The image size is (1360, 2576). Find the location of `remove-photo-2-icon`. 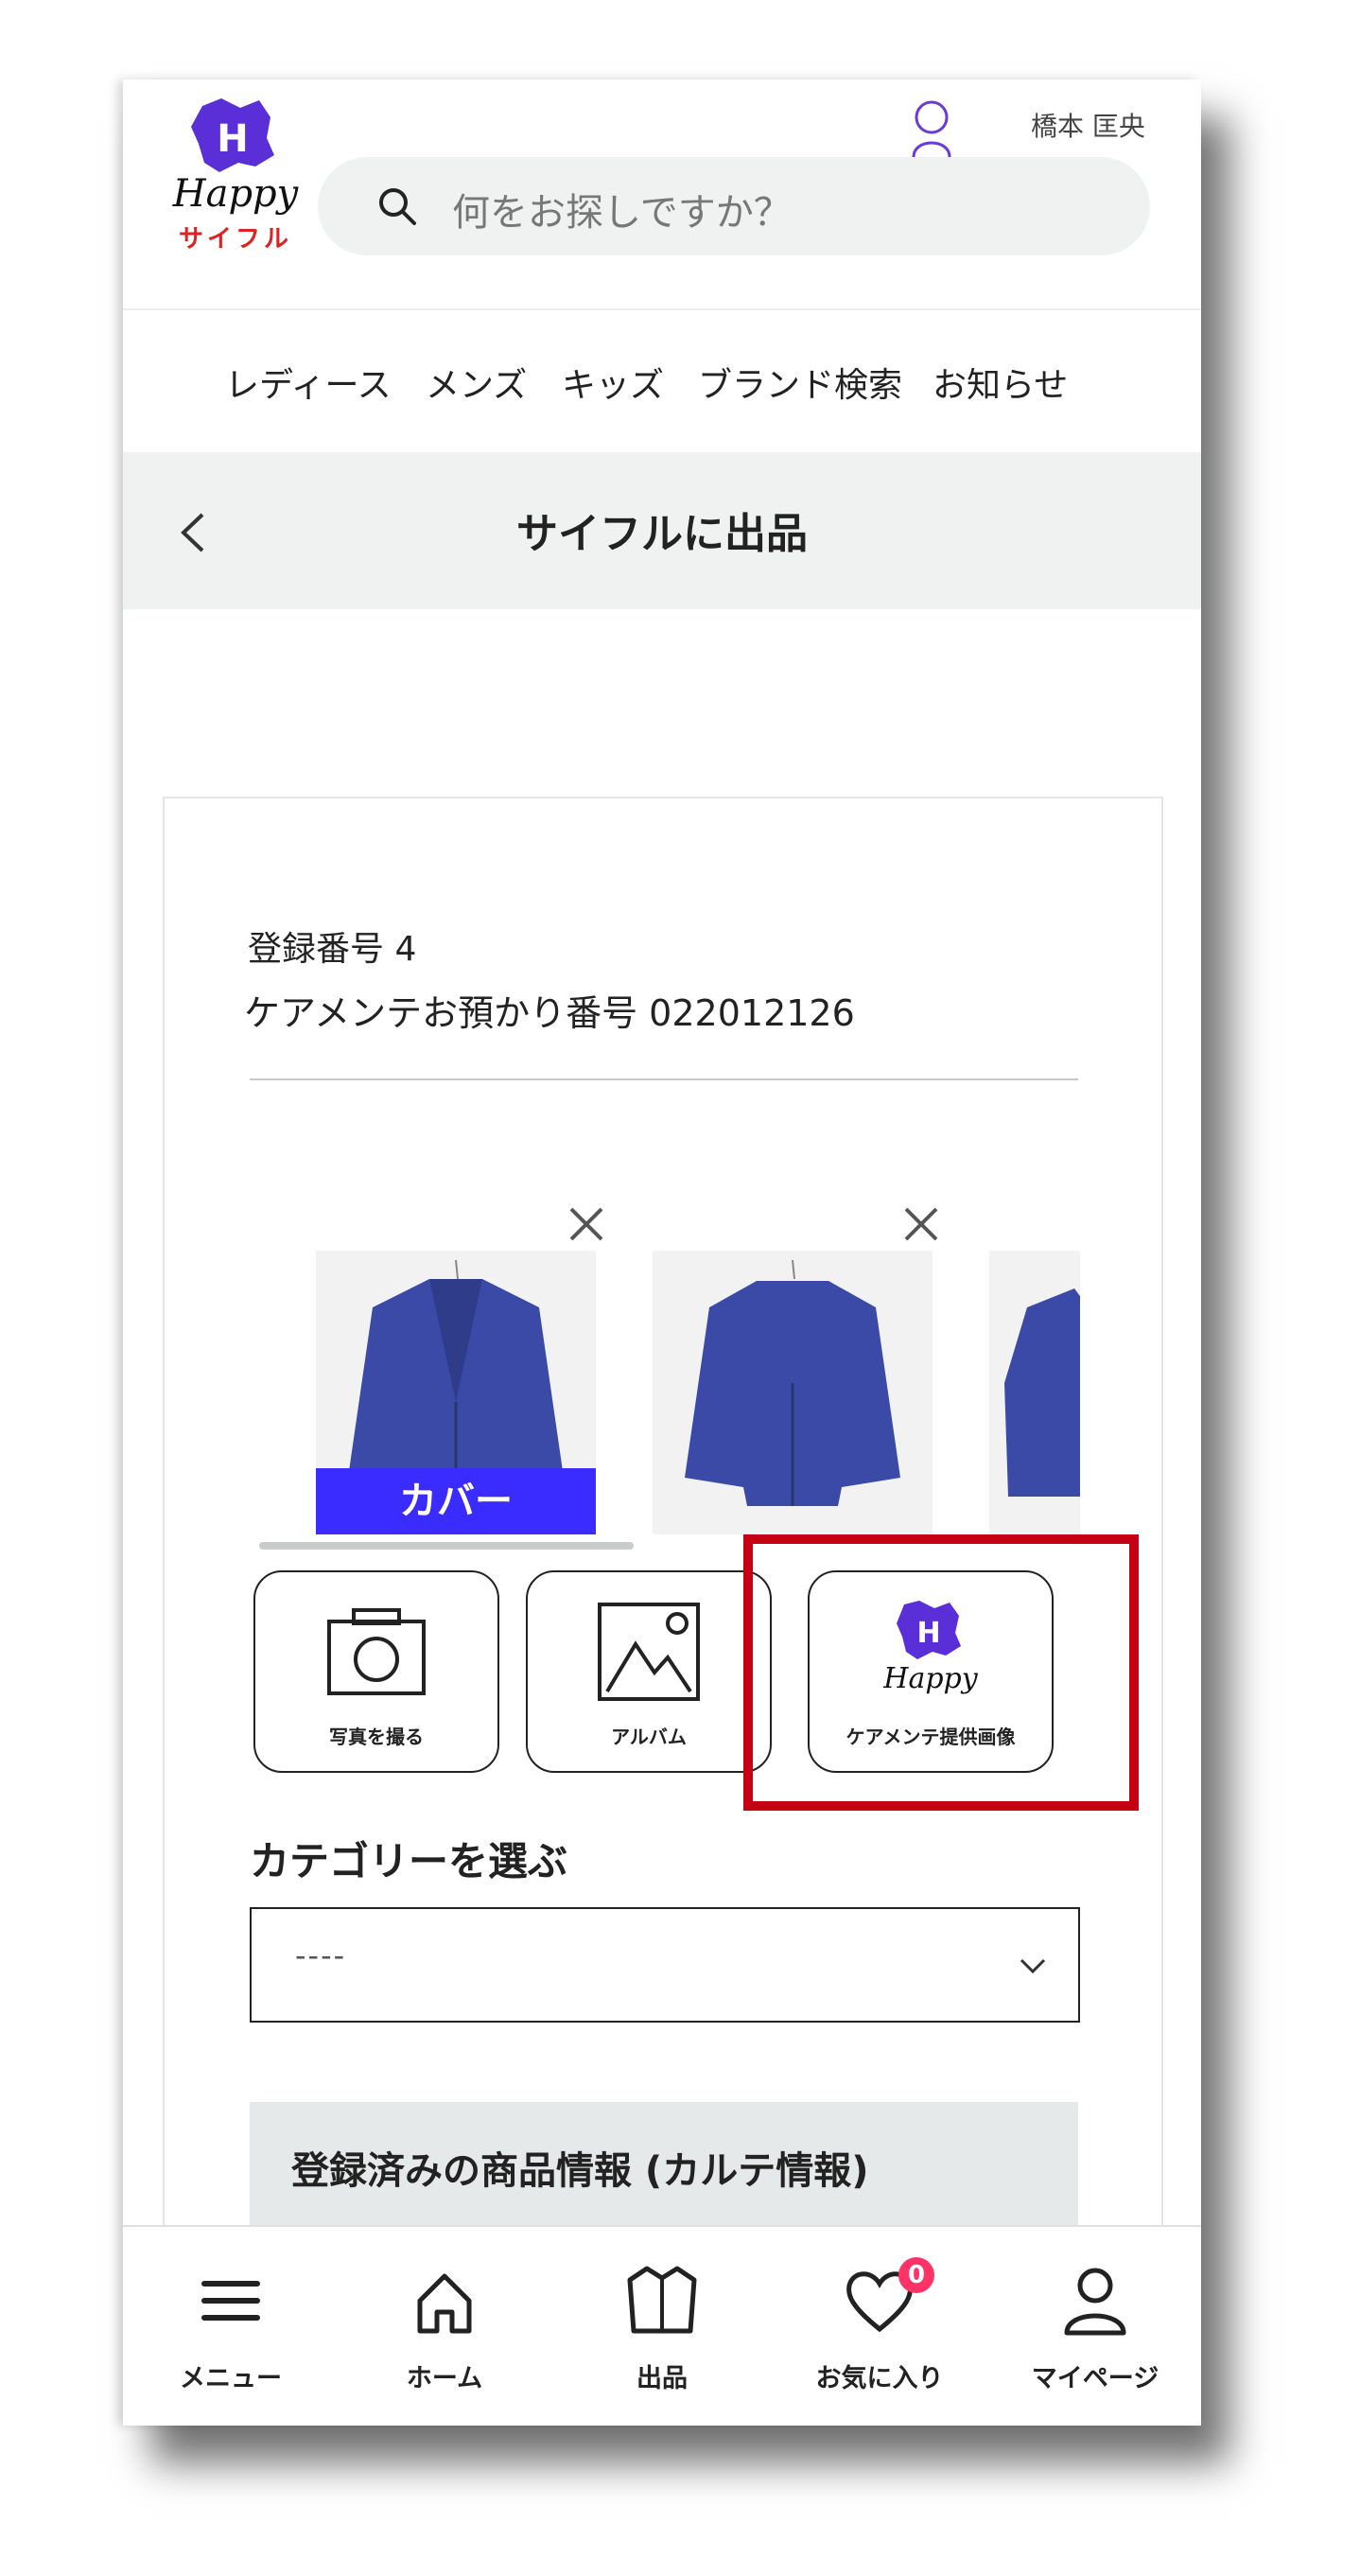

remove-photo-2-icon is located at coordinates (921, 1224).